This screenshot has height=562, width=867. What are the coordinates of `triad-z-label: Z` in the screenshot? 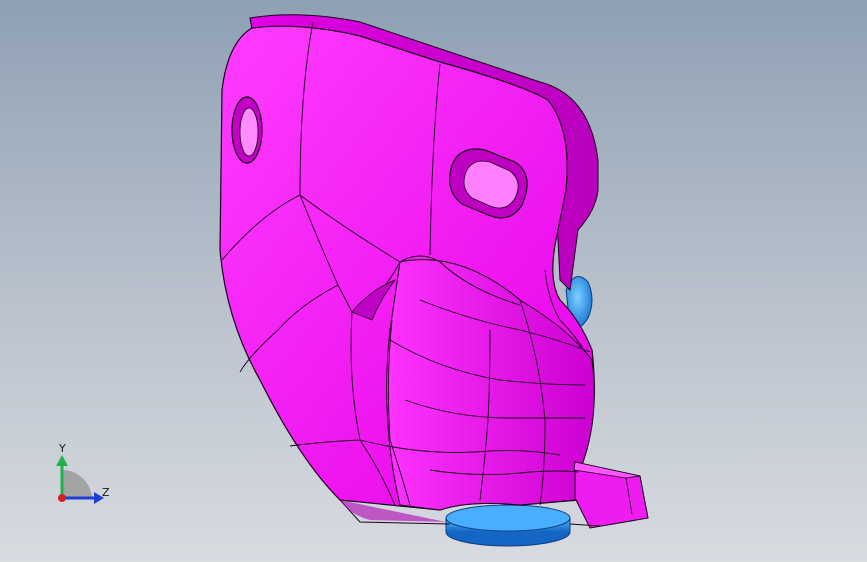 It's located at (106, 492).